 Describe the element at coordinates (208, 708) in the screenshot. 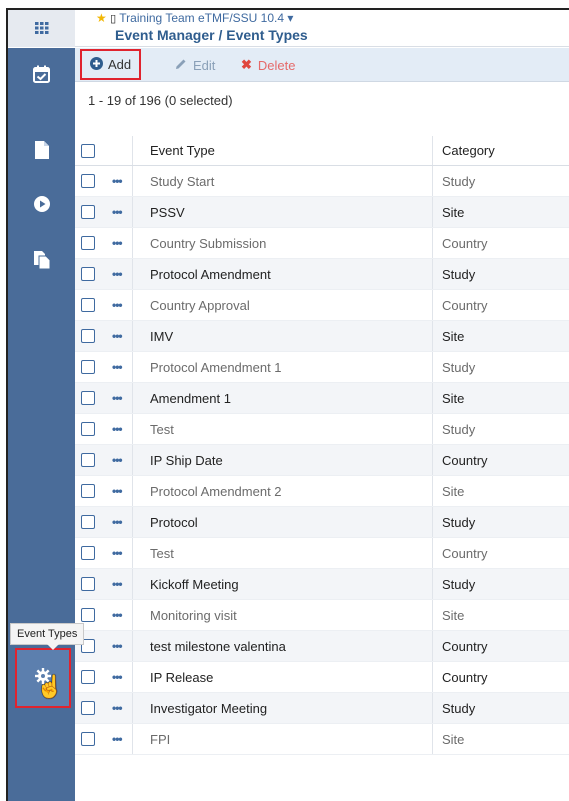

I see `cell-event-type: Investigator Meeting` at that location.